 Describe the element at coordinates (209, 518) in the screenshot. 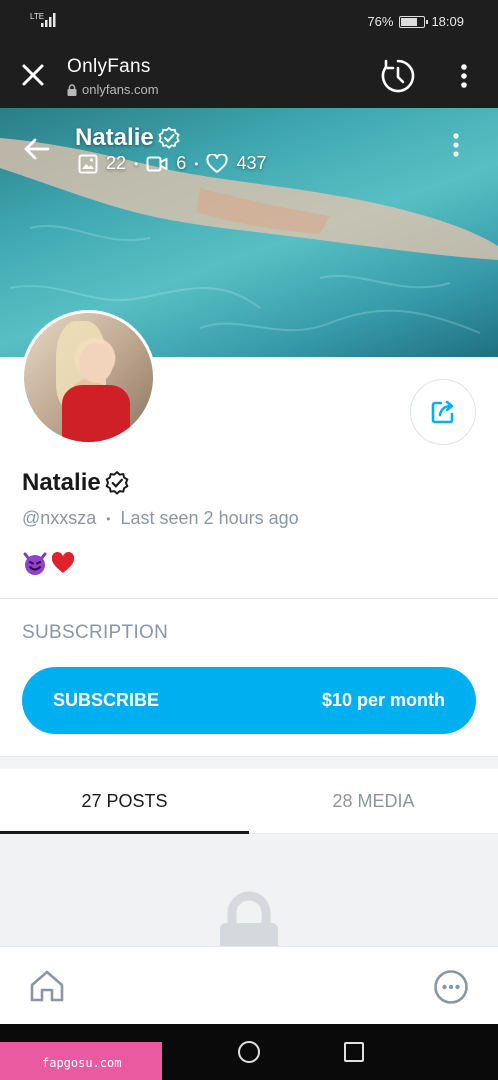

I see `last-seen: Last seen 2 hours ago` at that location.